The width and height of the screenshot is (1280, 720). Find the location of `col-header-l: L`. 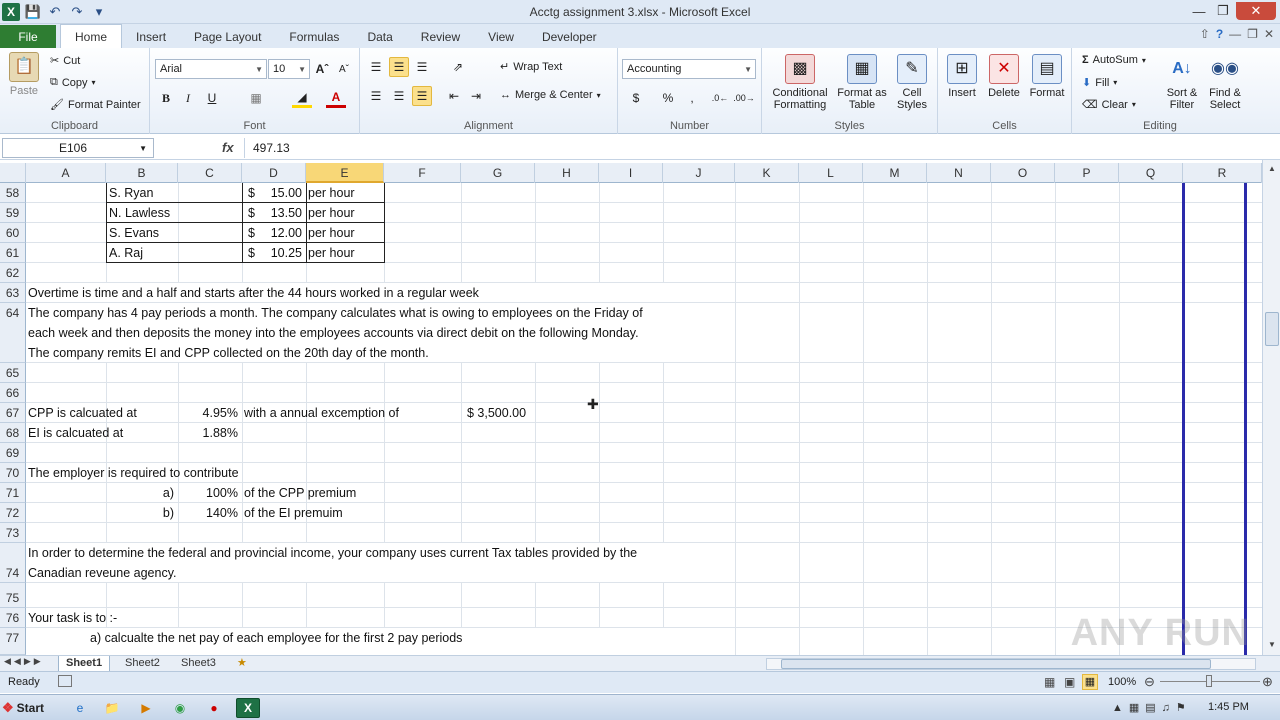

col-header-l: L is located at coordinates (831, 173).